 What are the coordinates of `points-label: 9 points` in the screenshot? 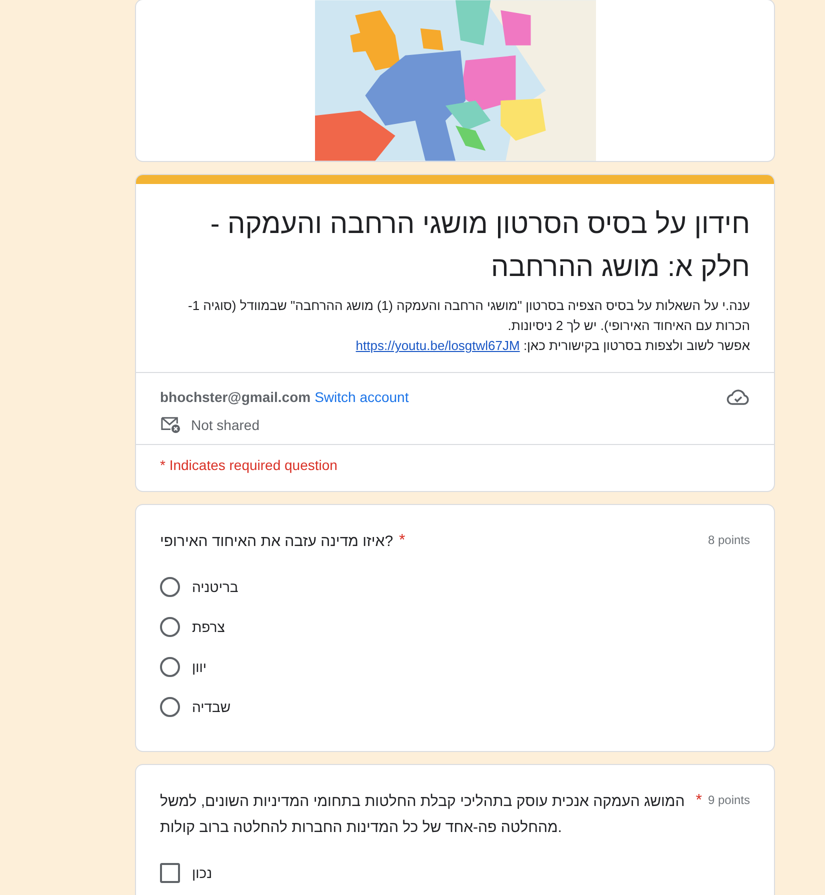 It's located at (729, 799).